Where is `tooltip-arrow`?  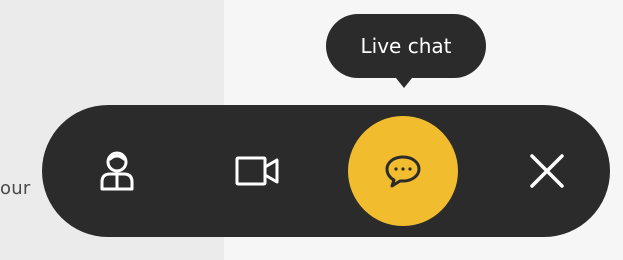
tooltip-arrow is located at coordinates (404, 83).